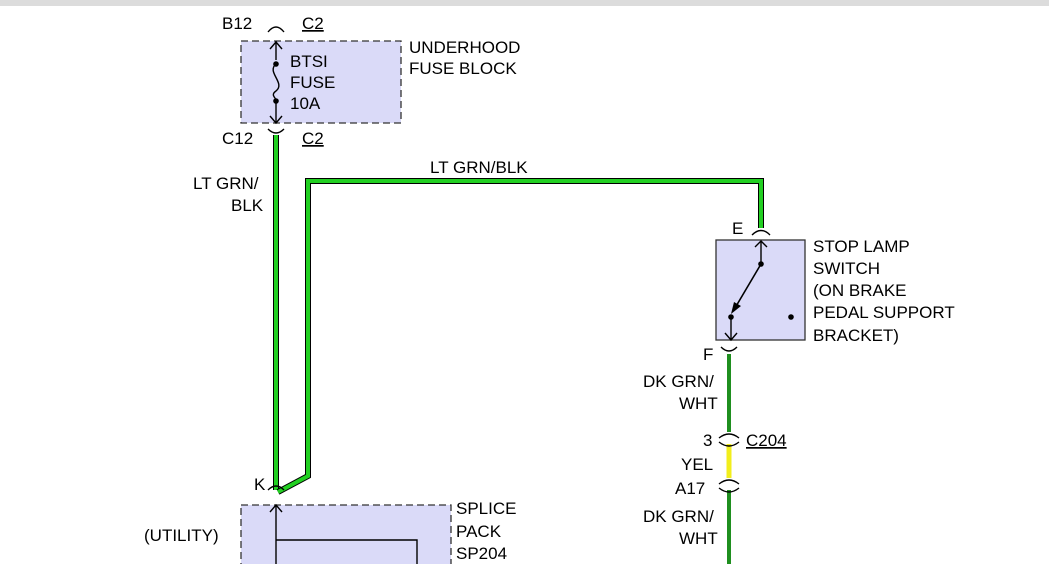 This screenshot has height=564, width=1049. I want to click on fuse-line-1: BTSI, so click(309, 61).